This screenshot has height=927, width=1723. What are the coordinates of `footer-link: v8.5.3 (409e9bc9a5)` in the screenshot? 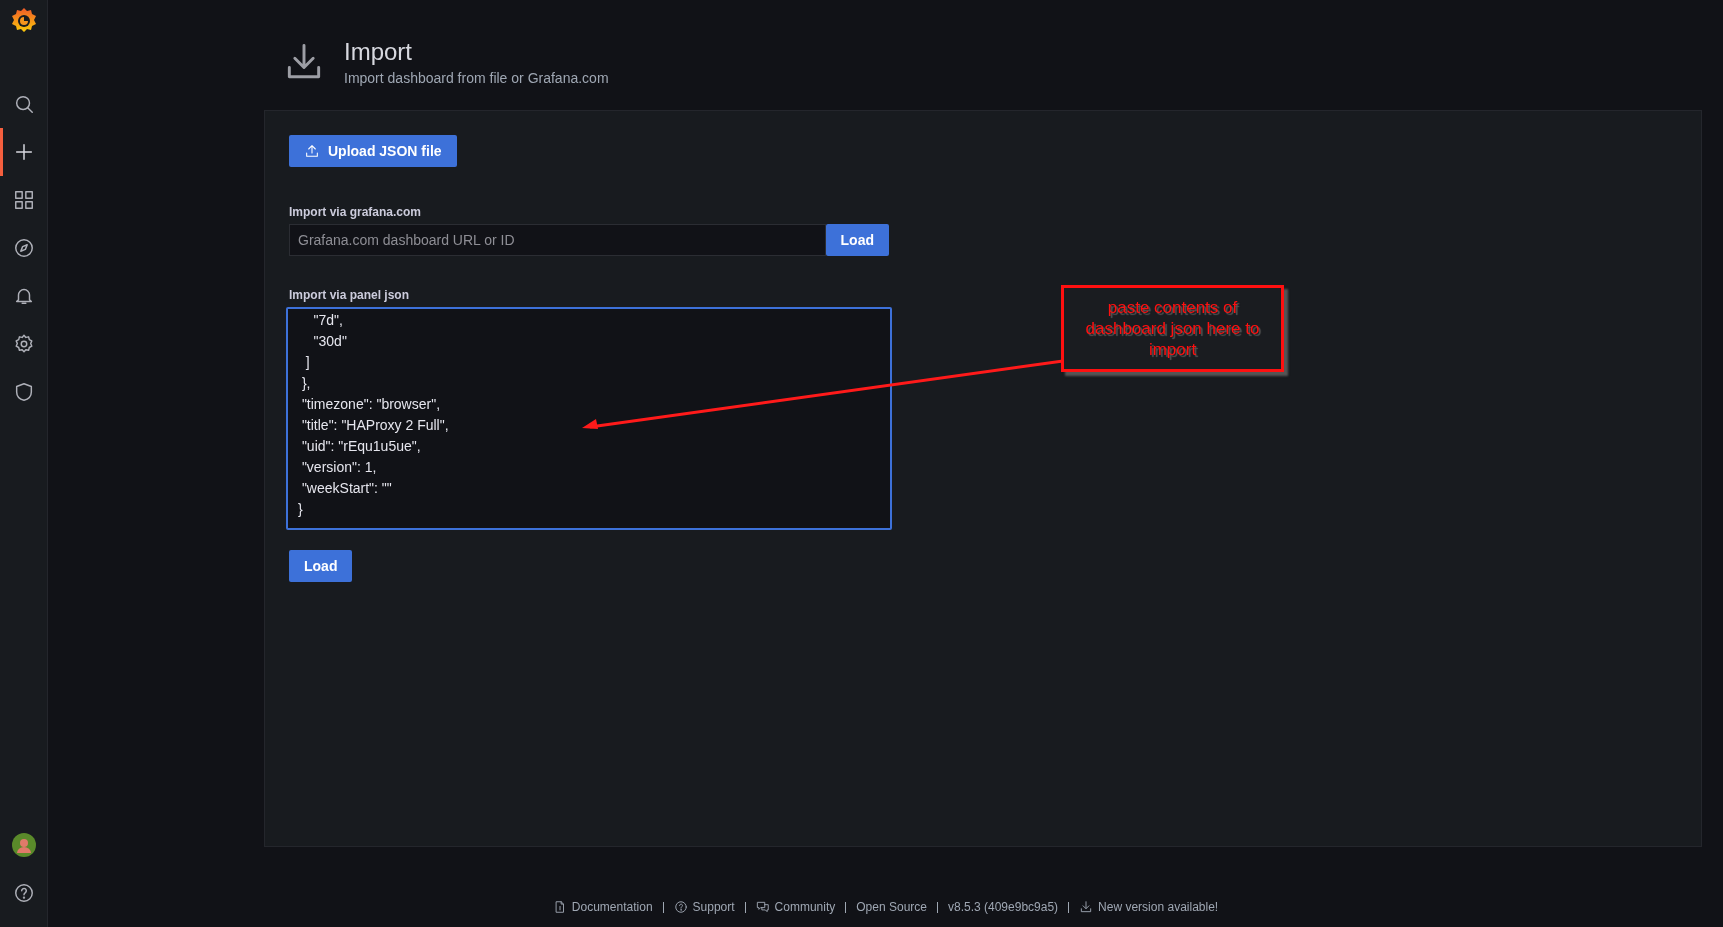 It's located at (1003, 907).